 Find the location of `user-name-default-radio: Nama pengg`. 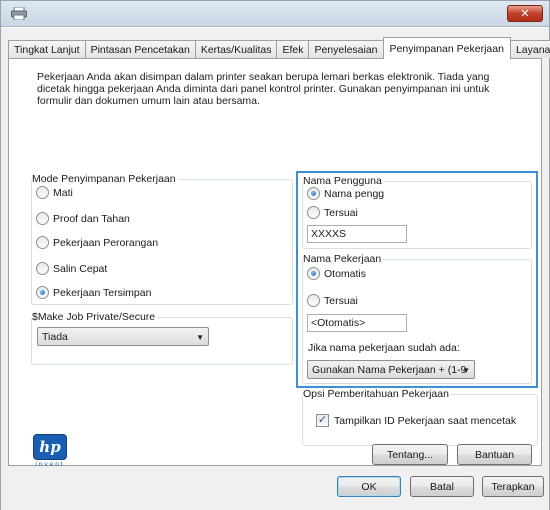

user-name-default-radio: Nama pengg is located at coordinates (345, 193).